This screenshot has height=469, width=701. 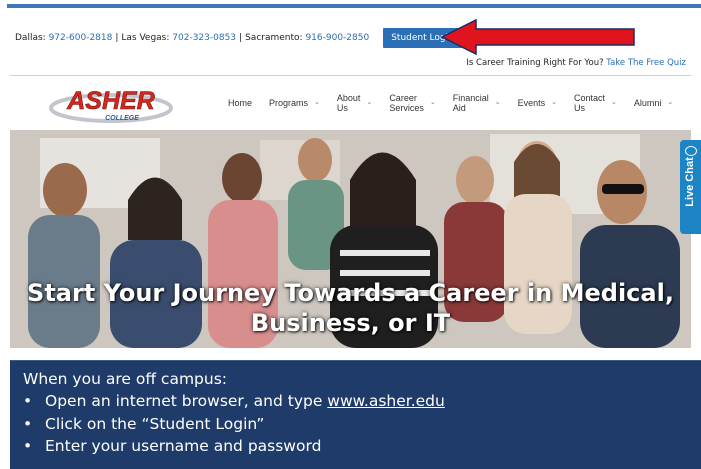 I want to click on nav-about-label-2: Us, so click(x=342, y=108).